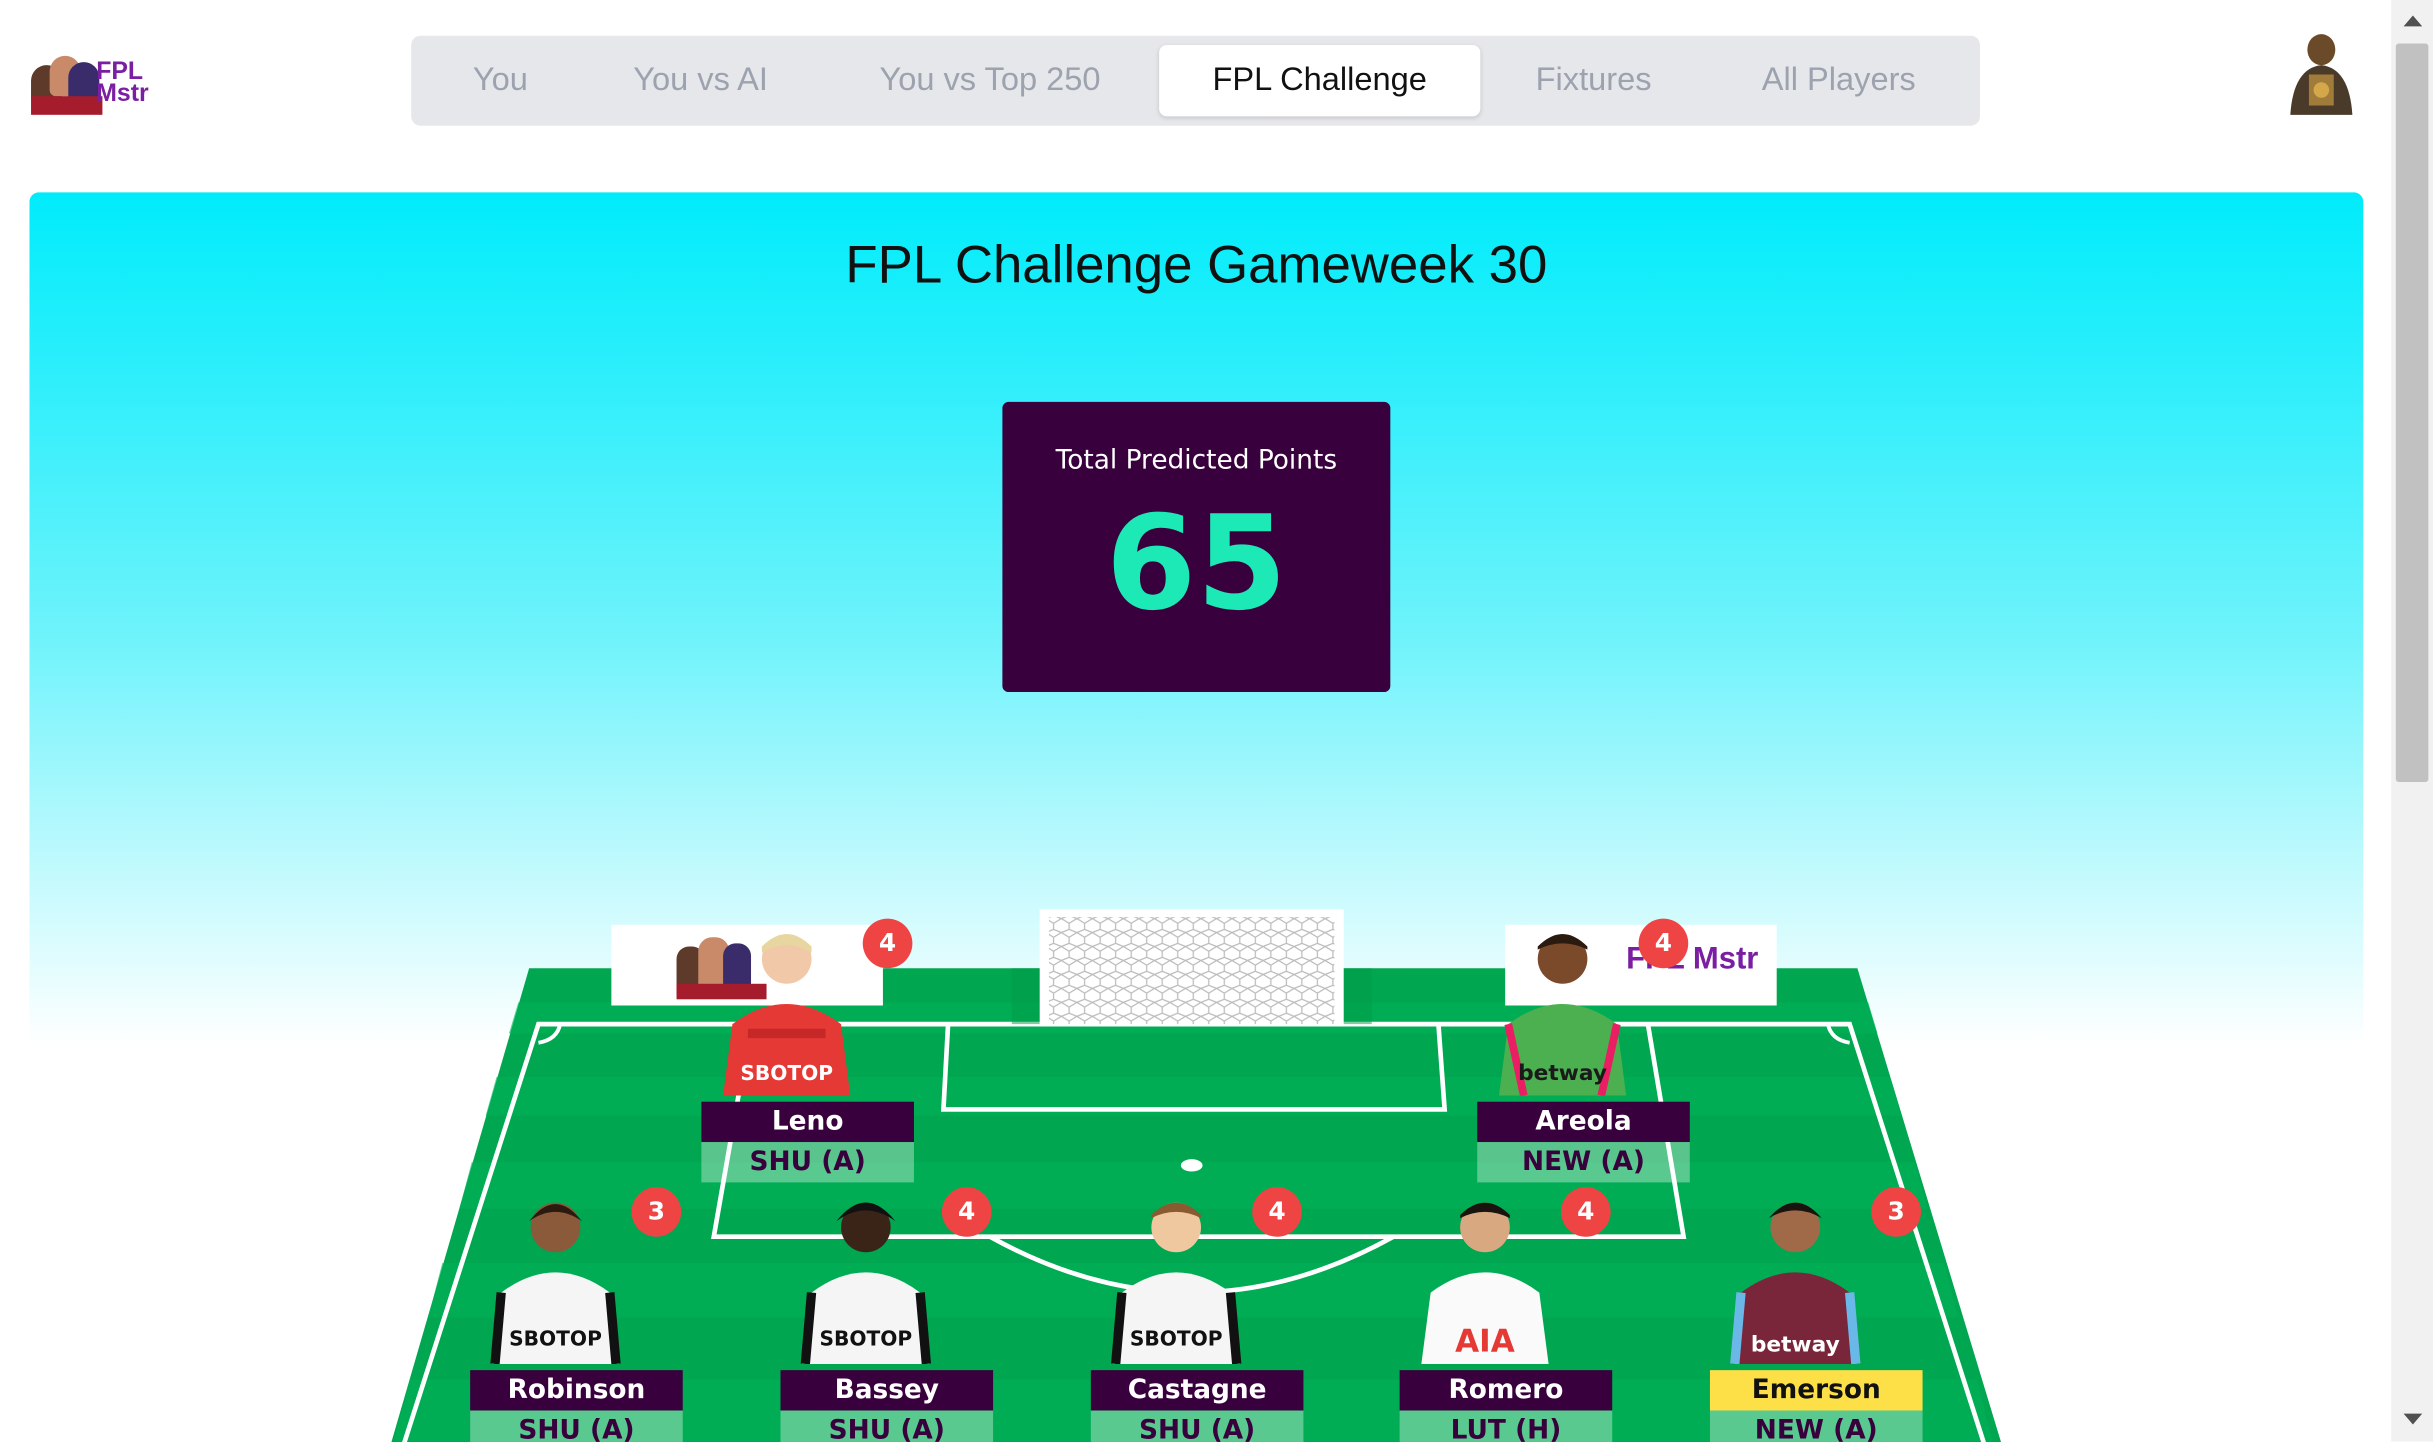  I want to click on player-card-leno: SBOTOP Leno SHU (A) 4, so click(807, 1050).